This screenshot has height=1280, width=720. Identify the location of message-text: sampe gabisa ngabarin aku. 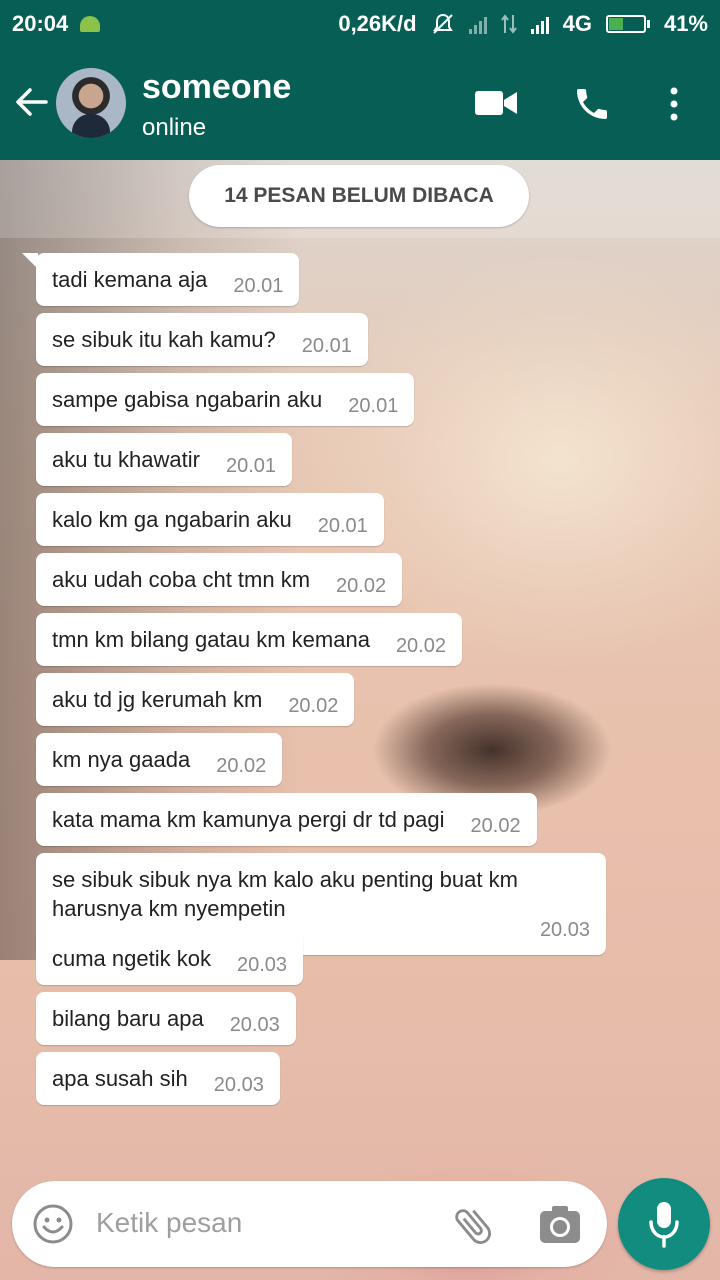
(187, 399).